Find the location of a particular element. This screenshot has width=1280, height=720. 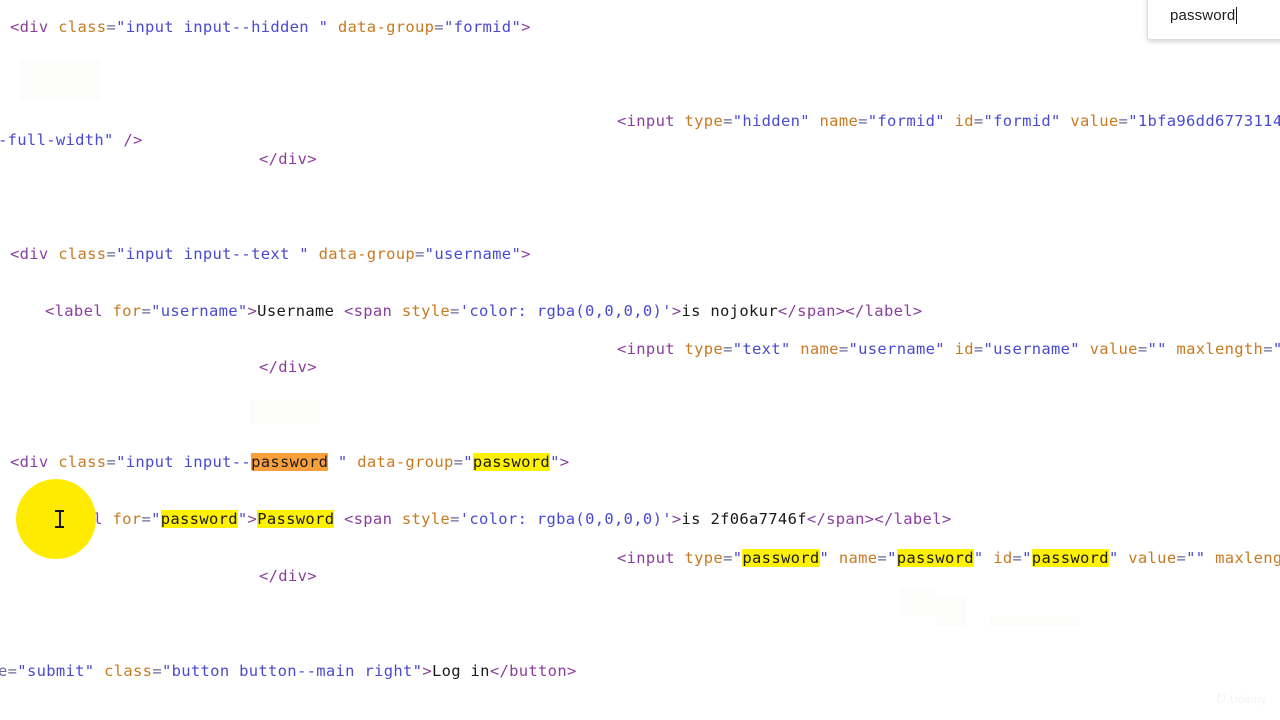

code-token: "button button--main right" is located at coordinates (292, 671).